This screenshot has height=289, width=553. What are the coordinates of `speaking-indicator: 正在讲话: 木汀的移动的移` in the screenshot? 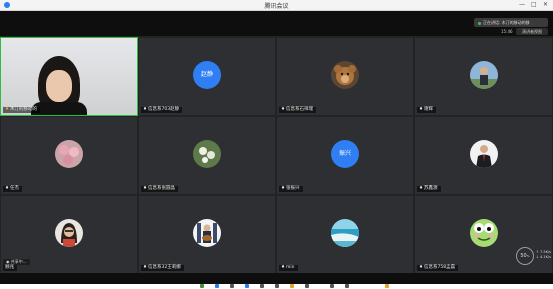 It's located at (511, 22).